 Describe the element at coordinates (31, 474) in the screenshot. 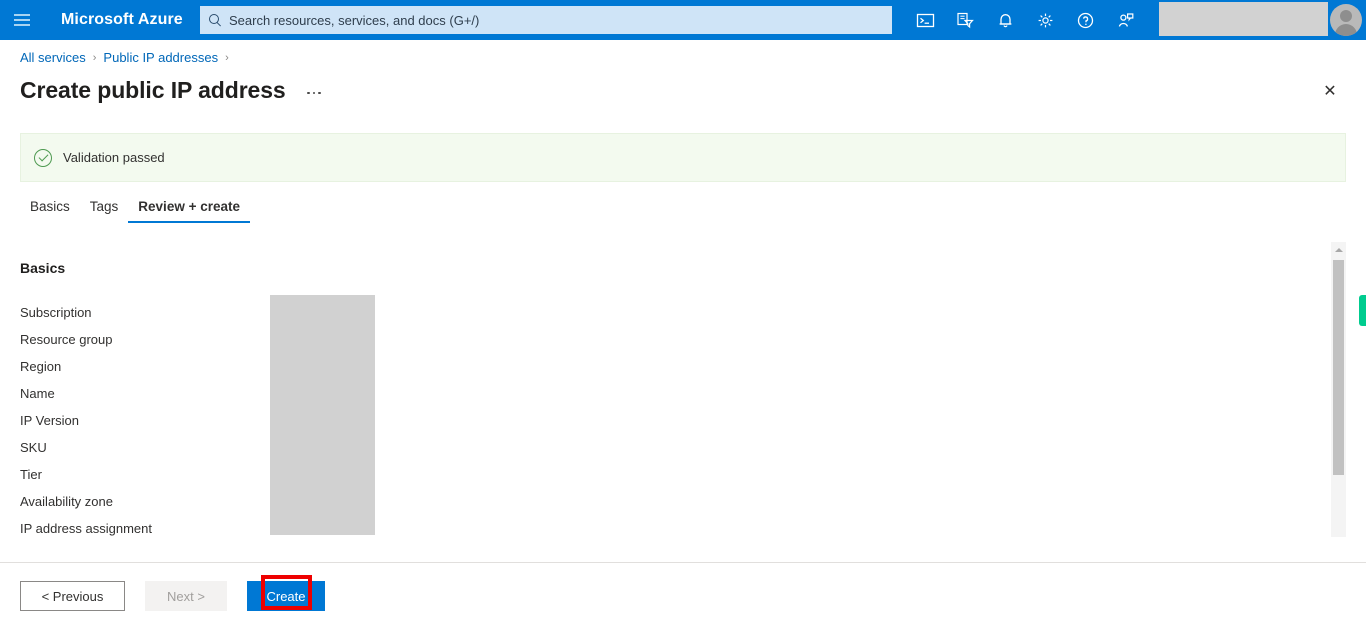

I see `field-label-tier: Tier` at that location.